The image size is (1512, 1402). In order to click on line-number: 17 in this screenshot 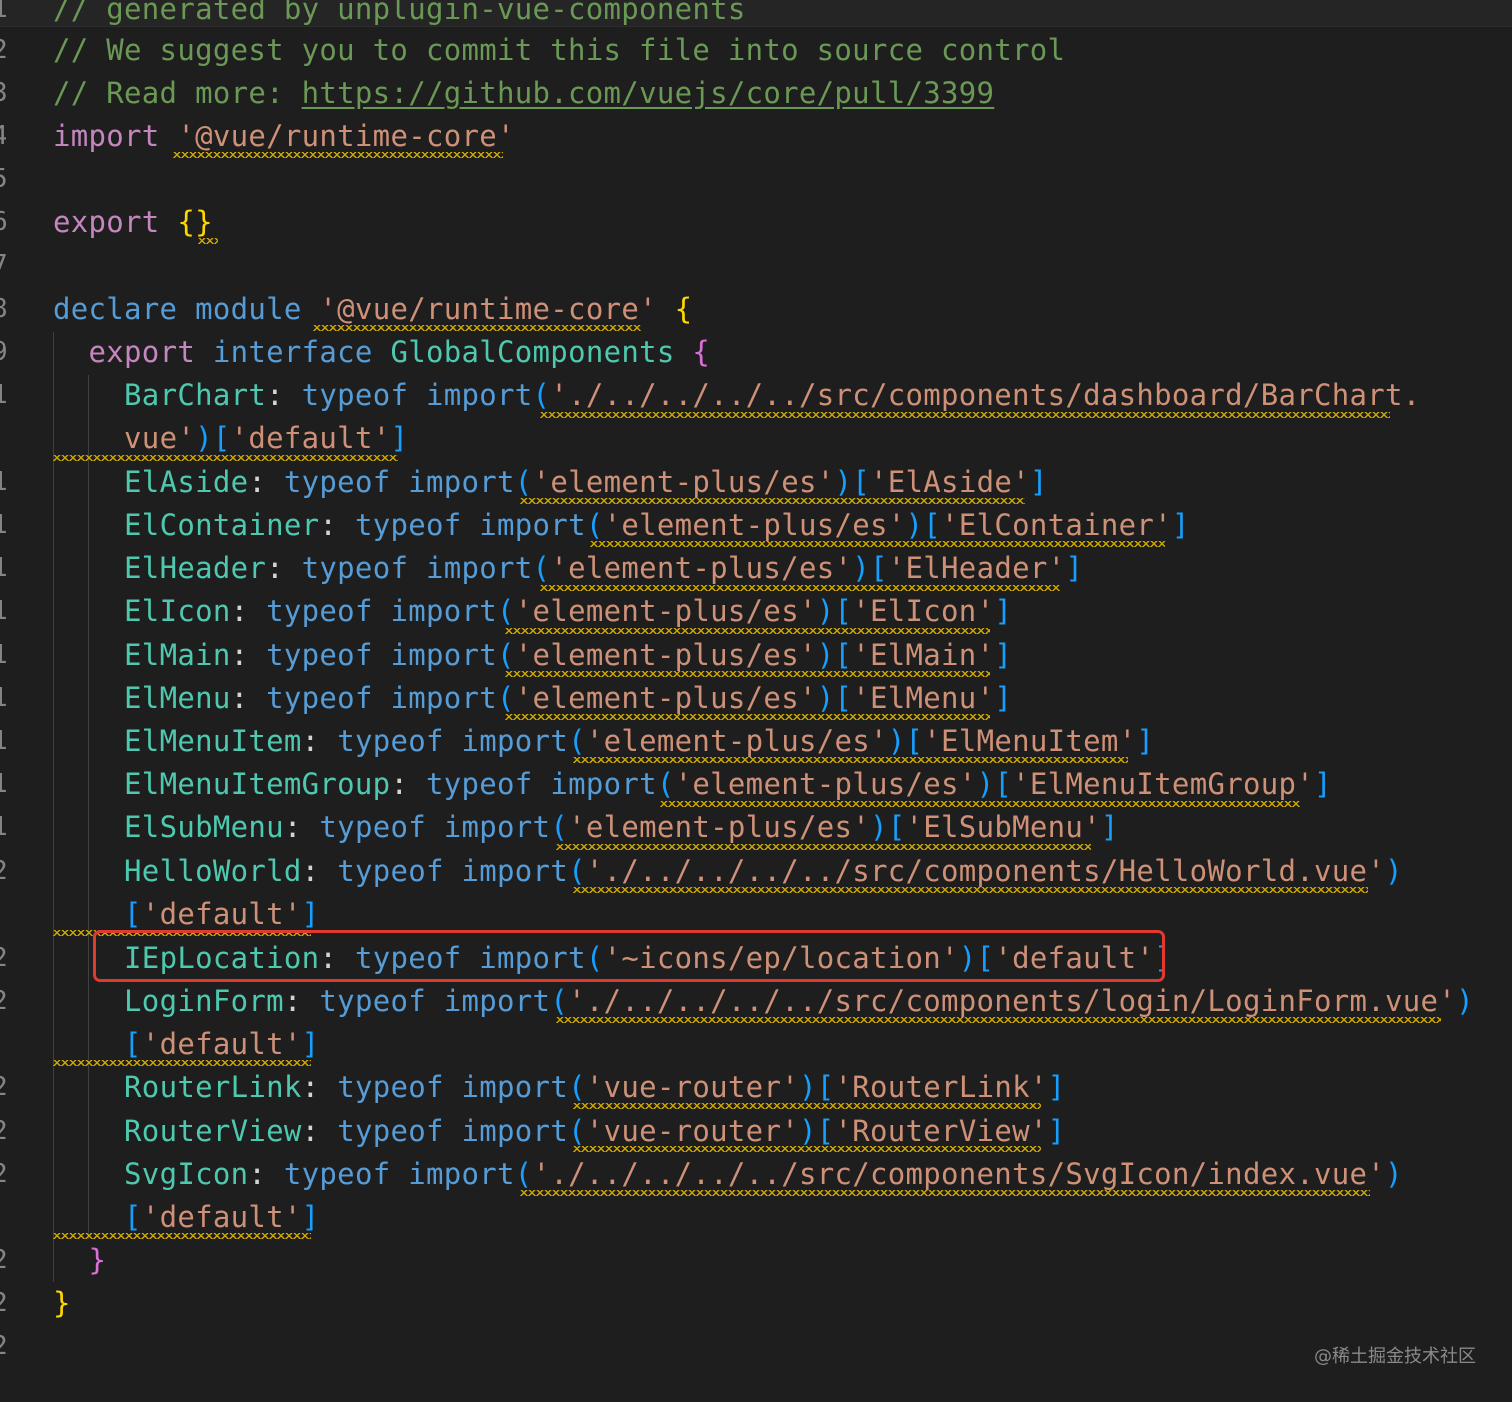, I will do `click(3, 741)`.